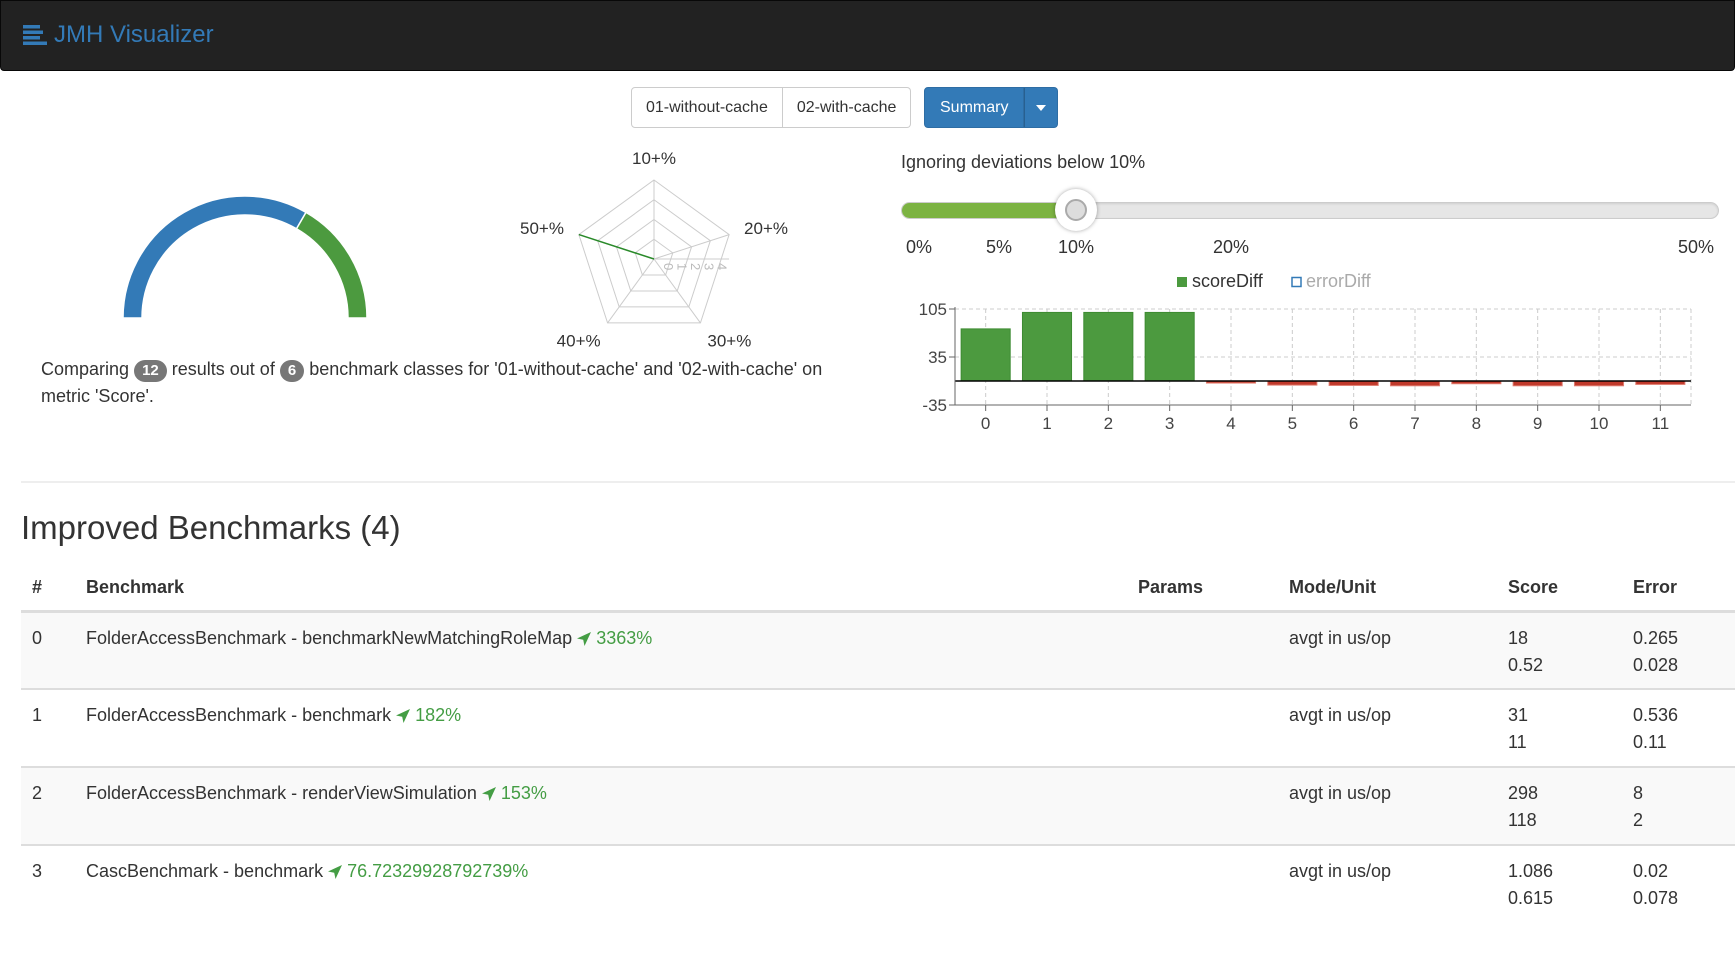  Describe the element at coordinates (134, 34) in the screenshot. I see `app-title: JMH Visualizer` at that location.